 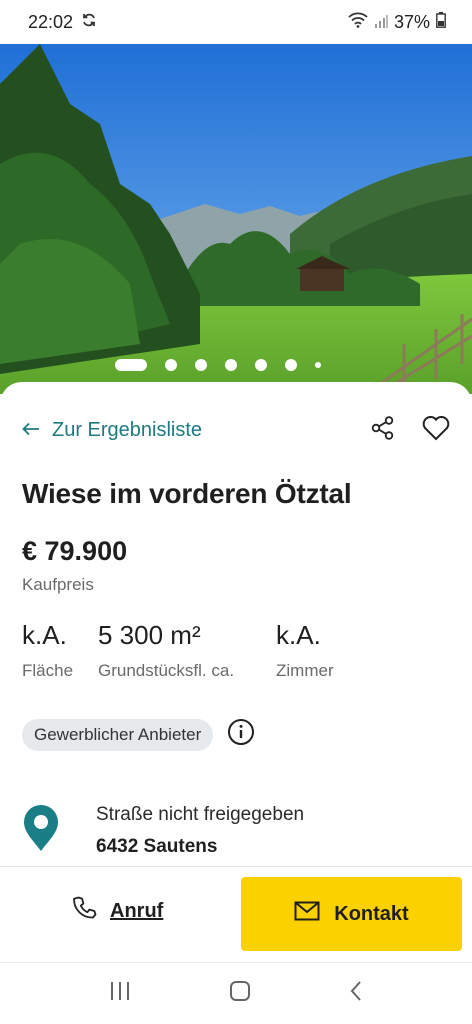 What do you see at coordinates (436, 430) in the screenshot?
I see `heart-icon` at bounding box center [436, 430].